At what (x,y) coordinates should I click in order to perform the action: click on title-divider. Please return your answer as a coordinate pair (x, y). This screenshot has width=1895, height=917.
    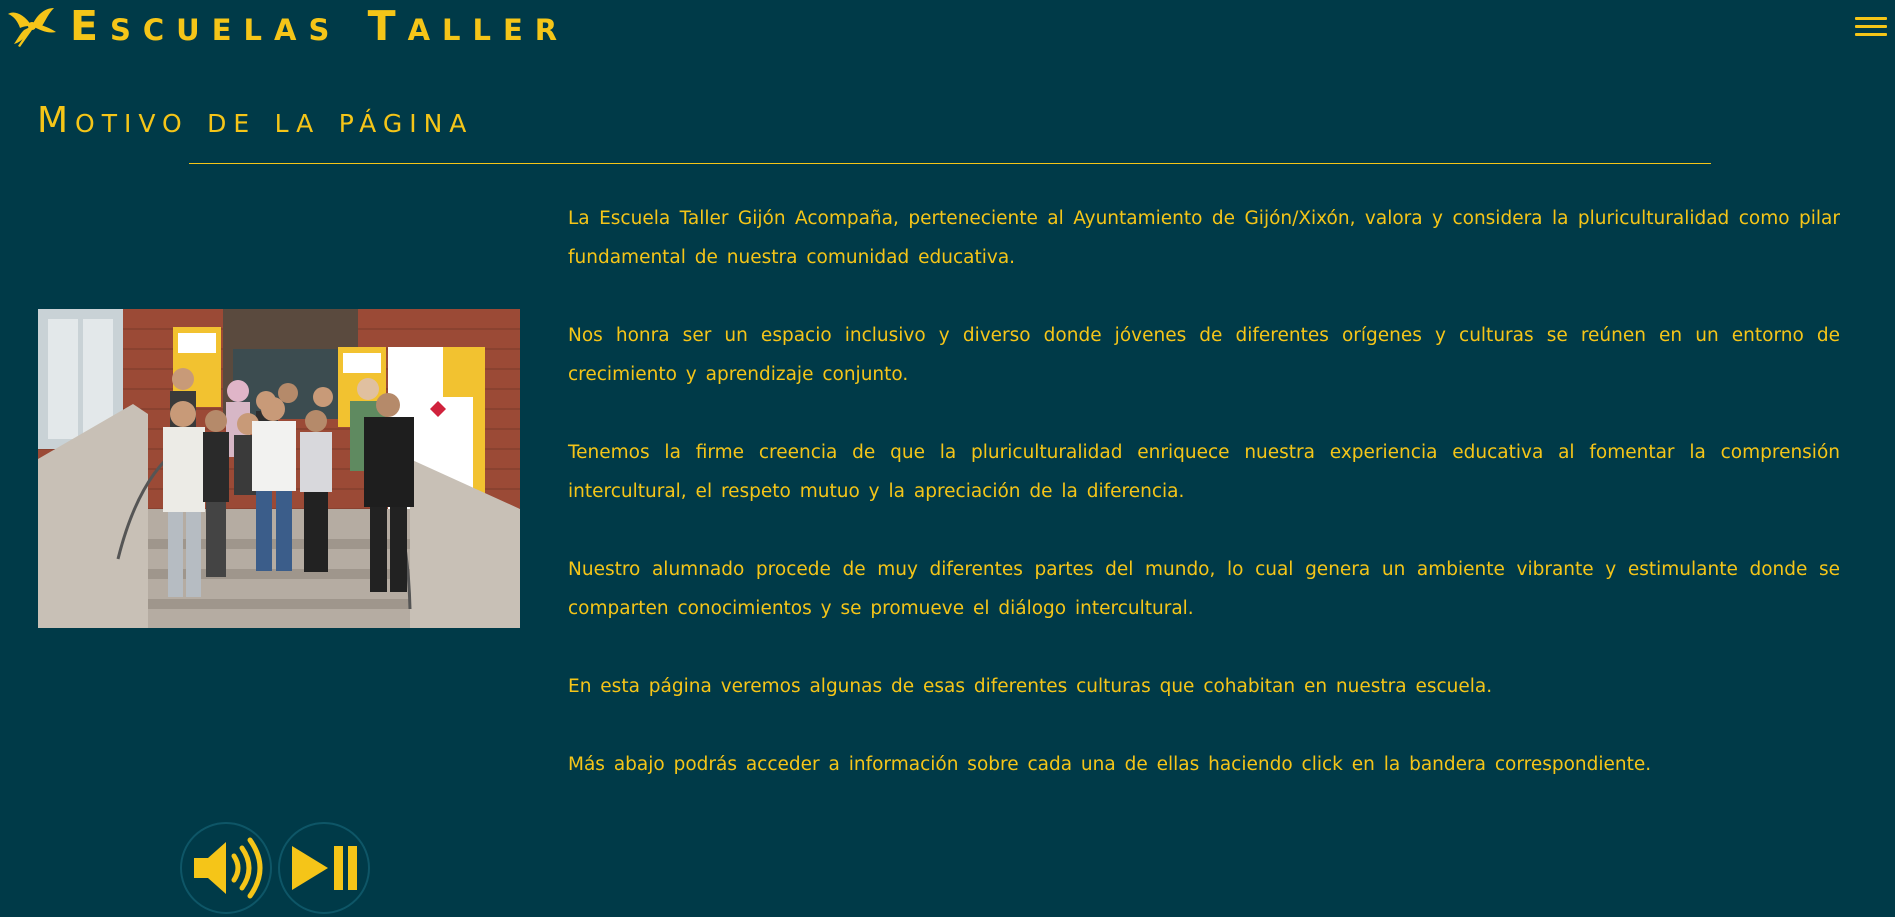
    Looking at the image, I should click on (950, 163).